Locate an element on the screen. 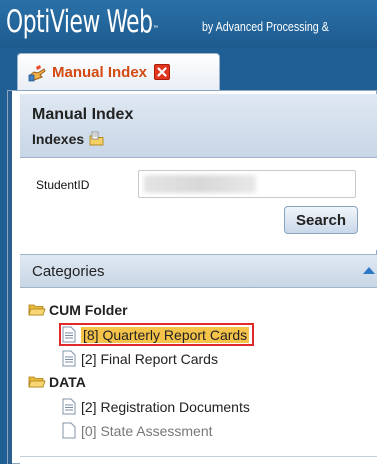 The width and height of the screenshot is (377, 464). folder-label: DATA is located at coordinates (67, 382).